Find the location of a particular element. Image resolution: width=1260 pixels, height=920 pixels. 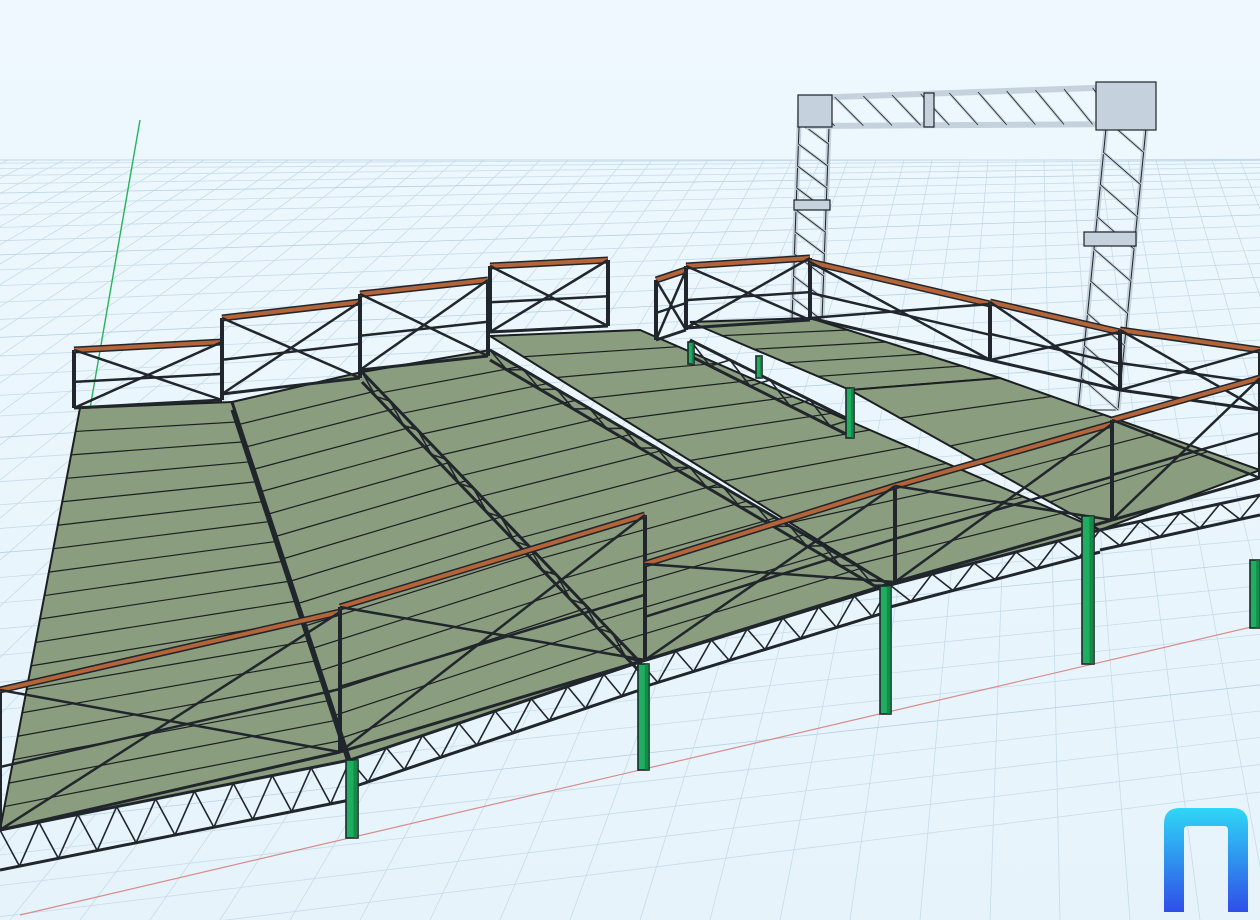

brand-logo-icon is located at coordinates (1206, 860).